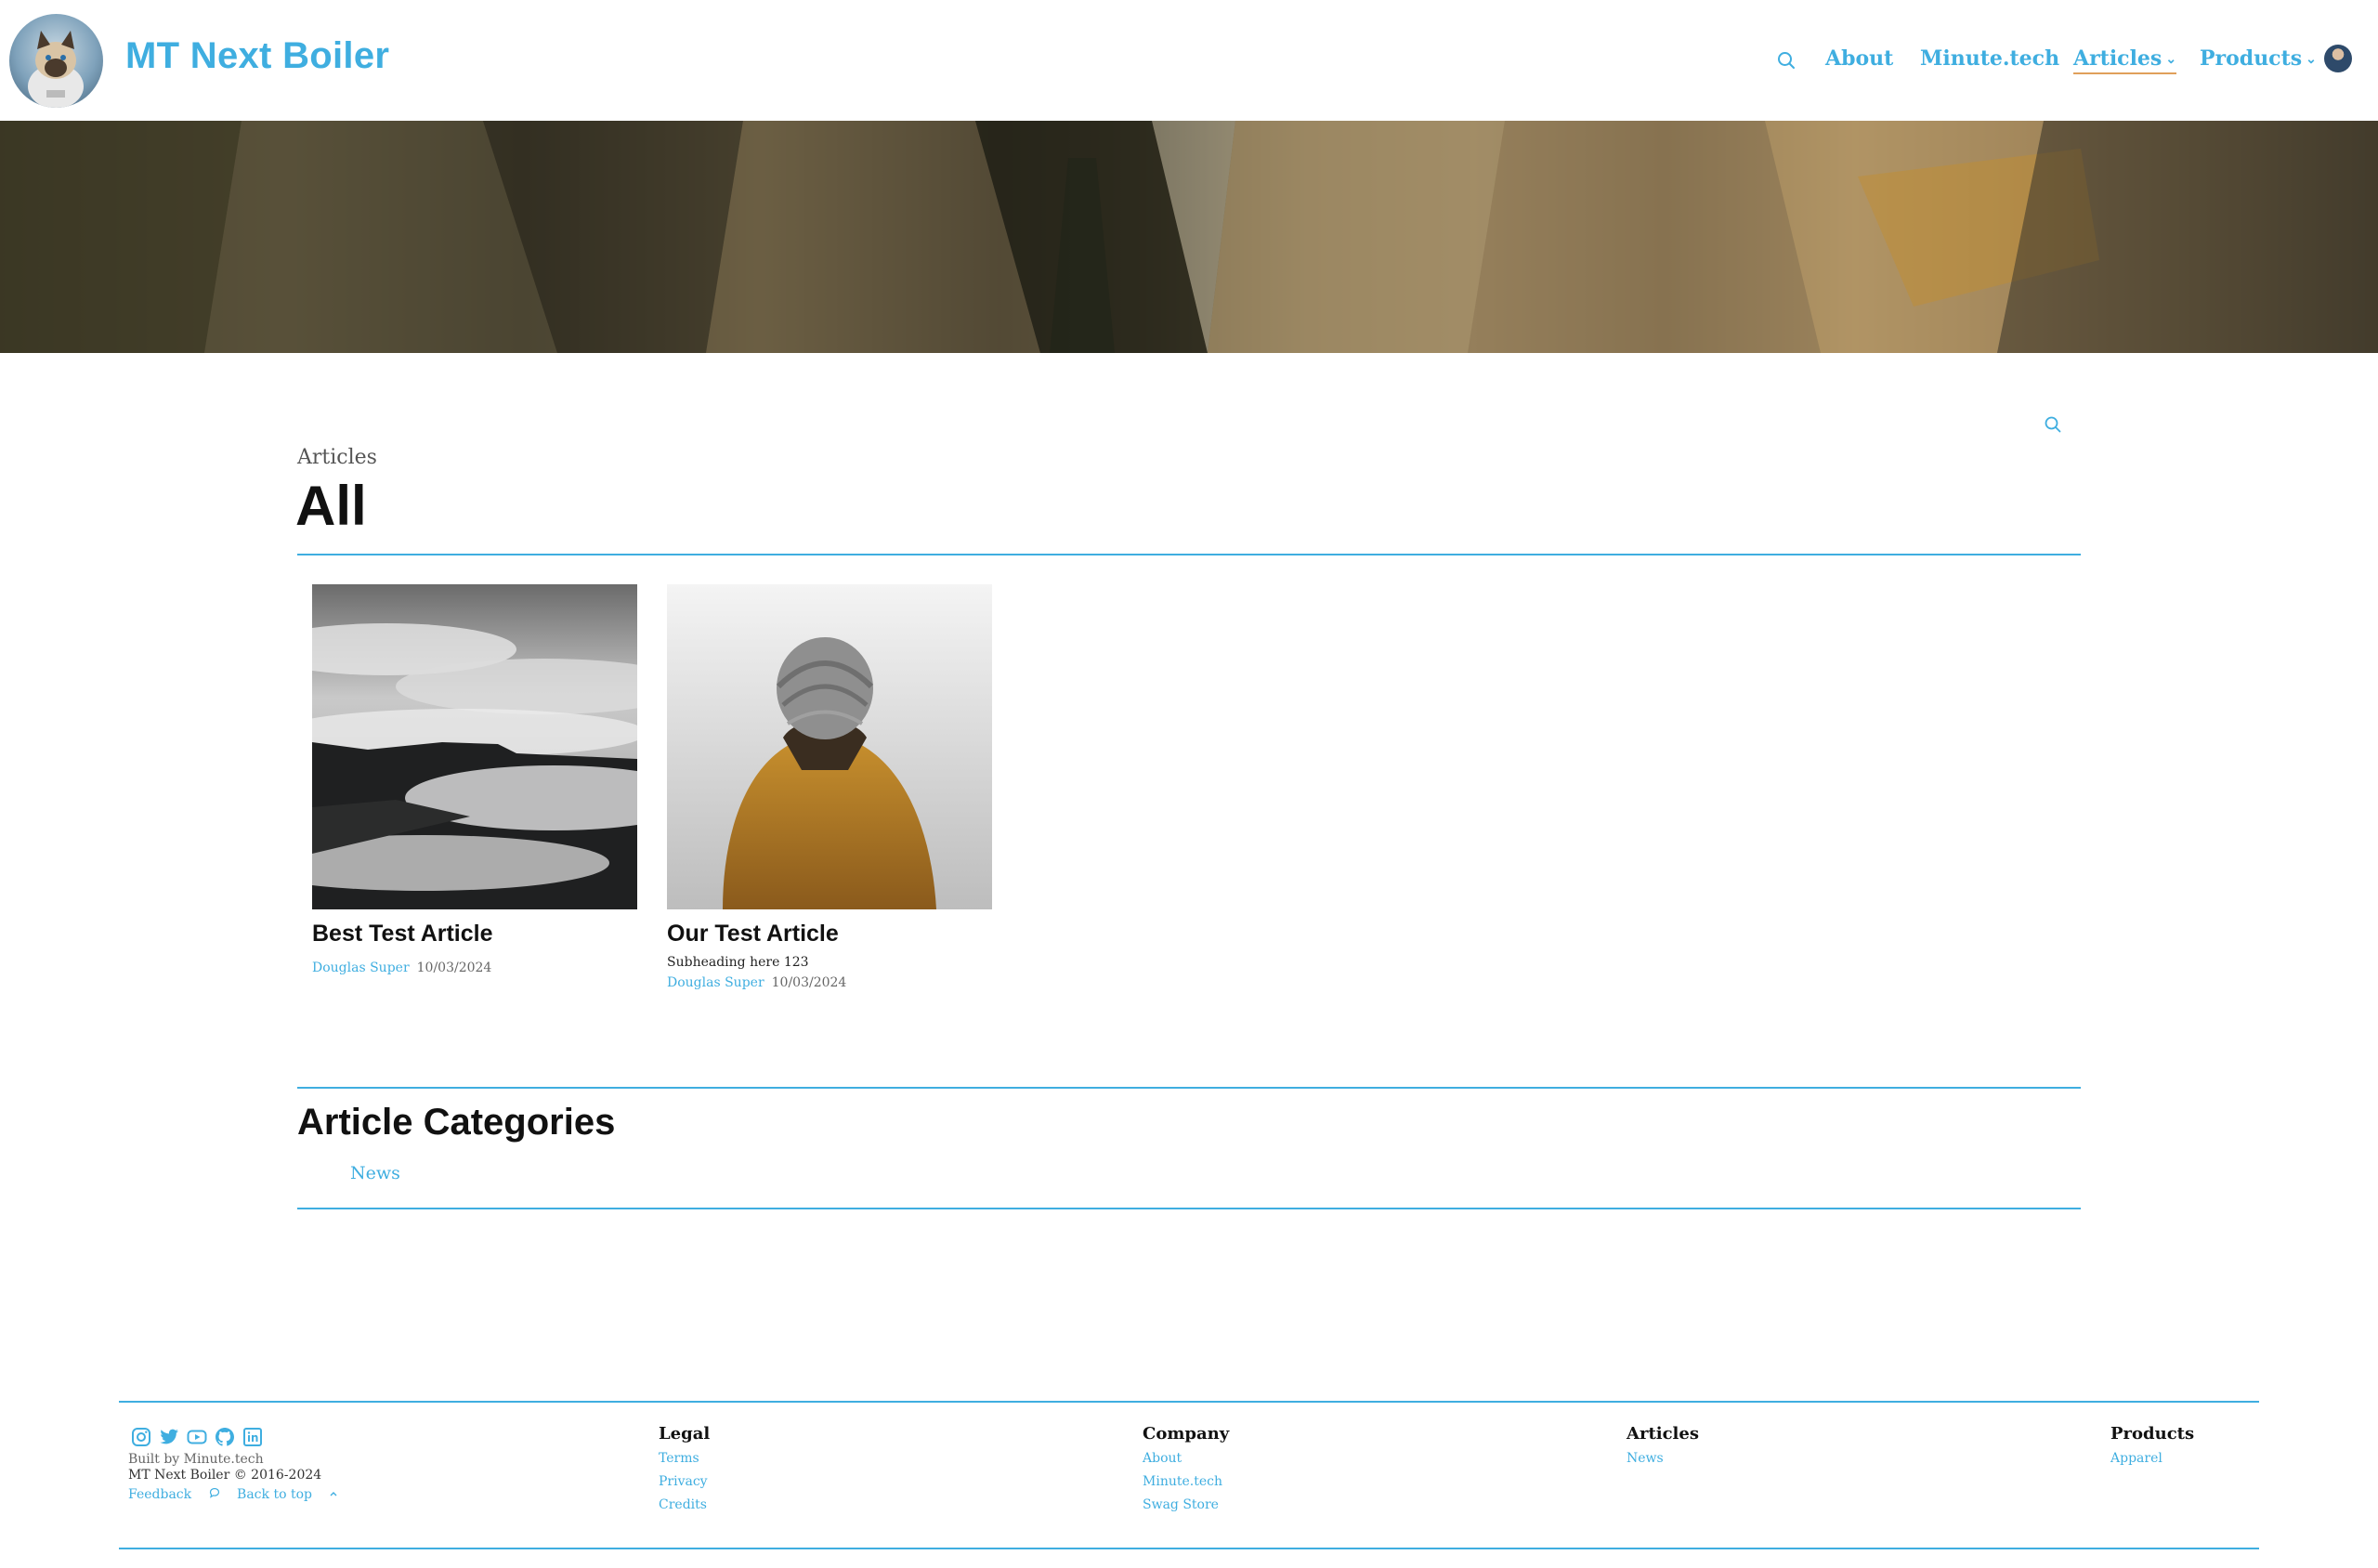  I want to click on footer-bottom-rule, so click(1189, 1548).